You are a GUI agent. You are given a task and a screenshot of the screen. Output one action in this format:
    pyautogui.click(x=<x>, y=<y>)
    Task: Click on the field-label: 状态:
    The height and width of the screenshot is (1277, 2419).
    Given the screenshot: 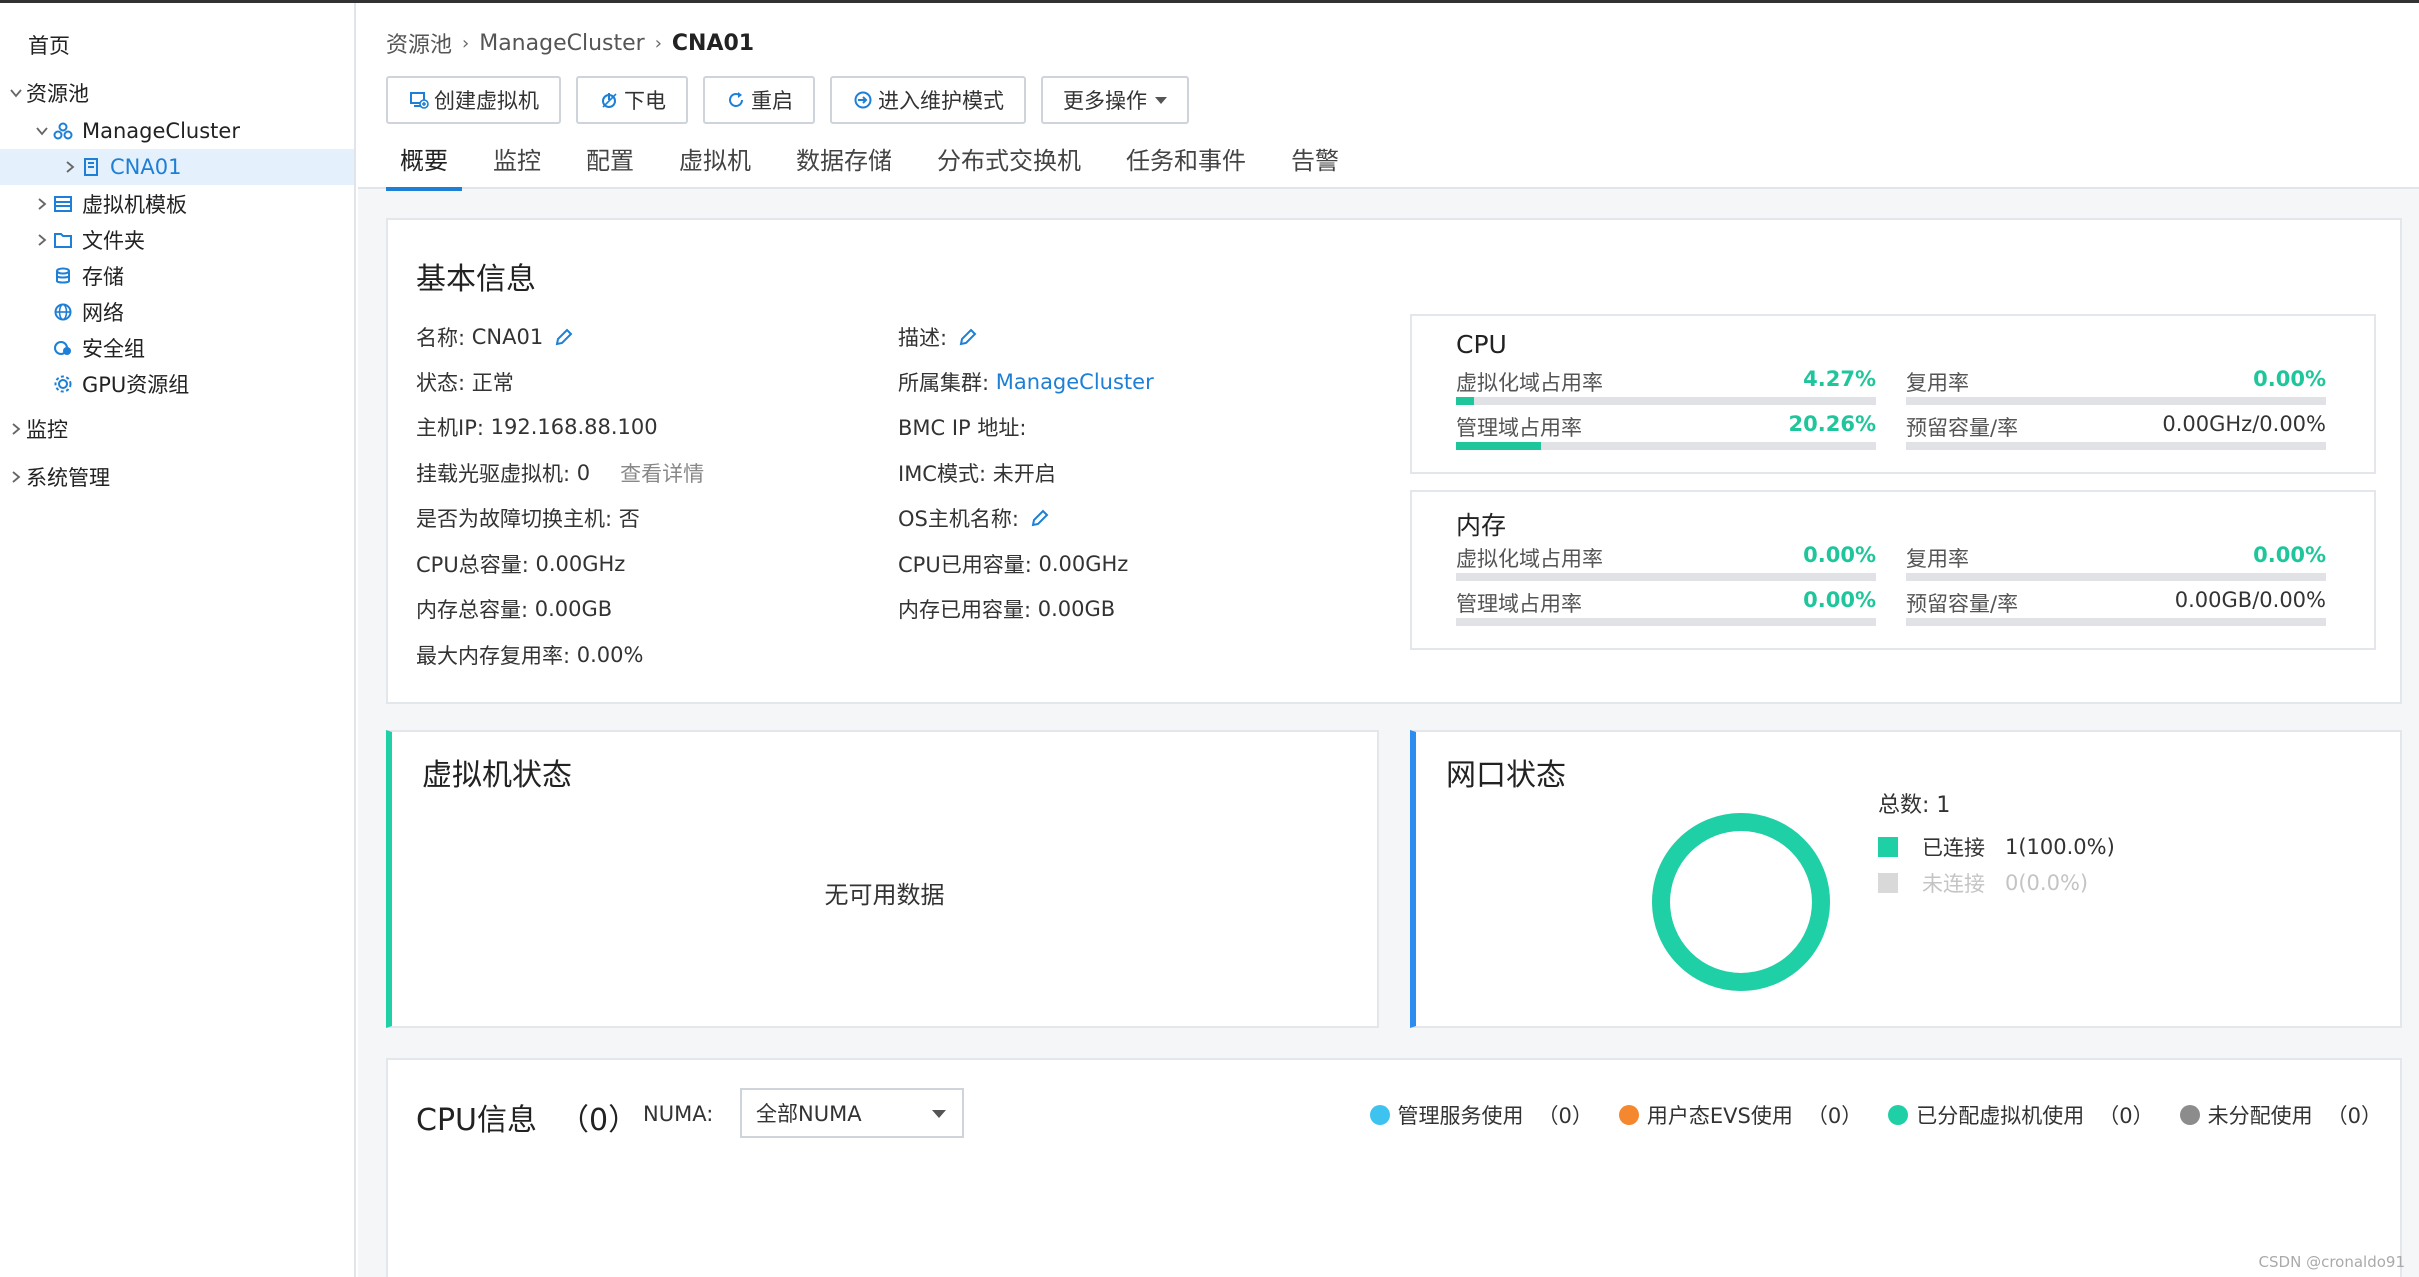 What is the action you would take?
    pyautogui.click(x=441, y=383)
    